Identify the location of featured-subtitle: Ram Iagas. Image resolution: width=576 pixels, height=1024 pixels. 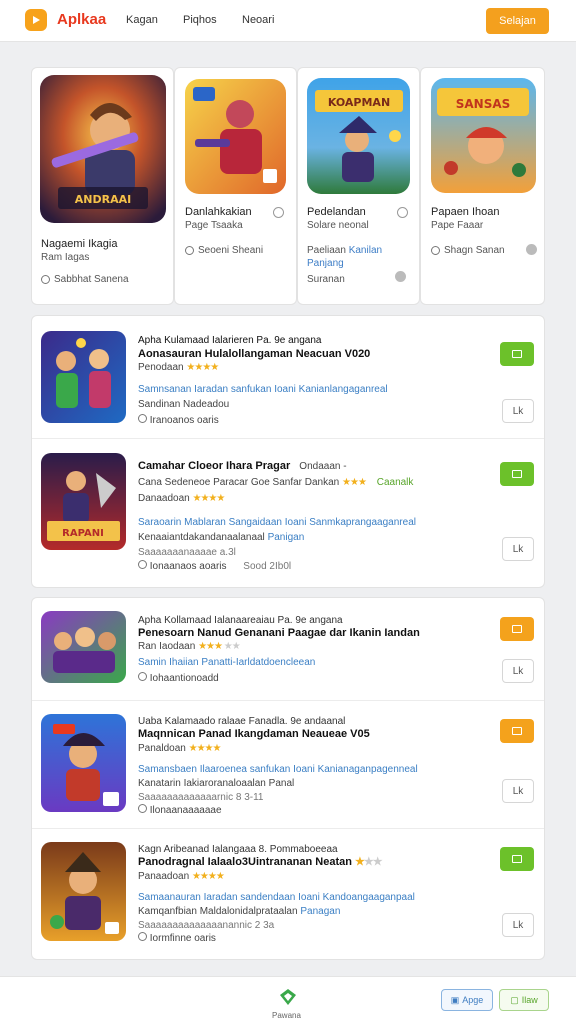
(65, 257).